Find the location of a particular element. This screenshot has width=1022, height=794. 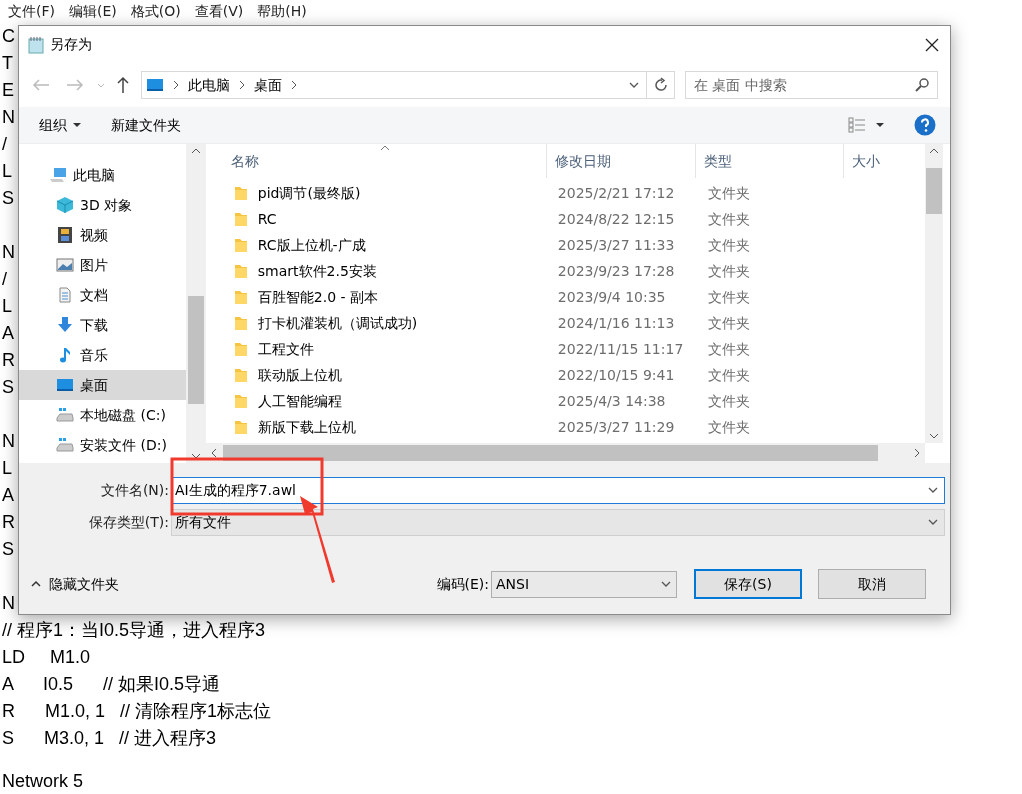

nav-item: 视频 is located at coordinates (102, 235).